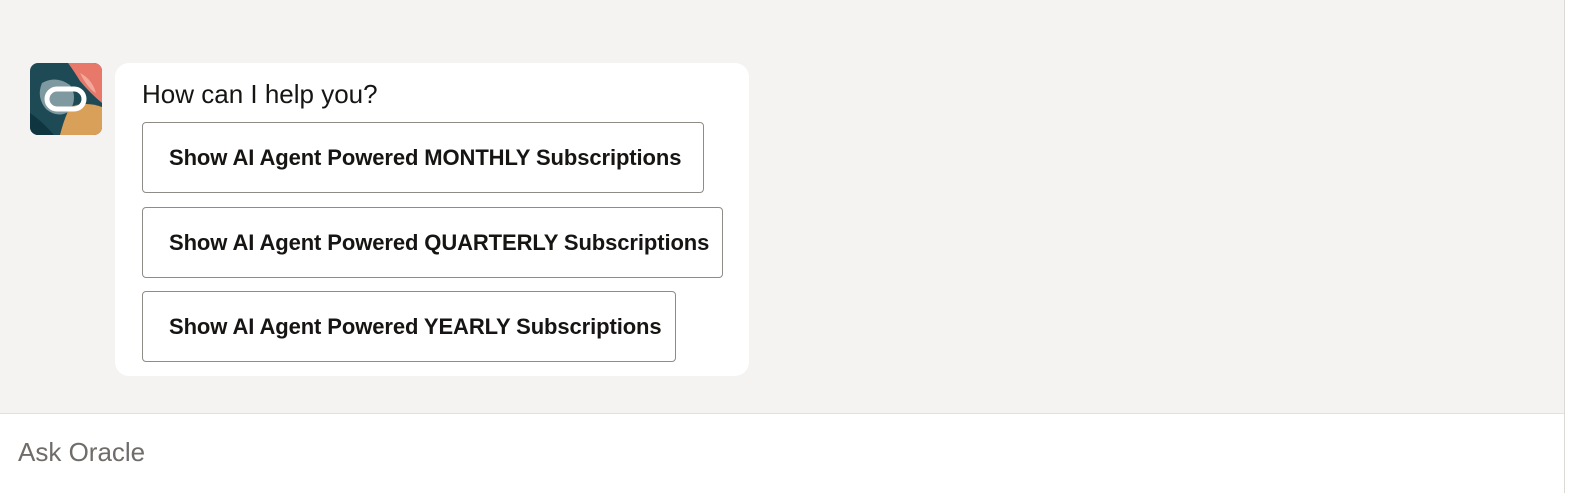 This screenshot has height=493, width=1593. I want to click on ask-oracle-input, so click(768, 452).